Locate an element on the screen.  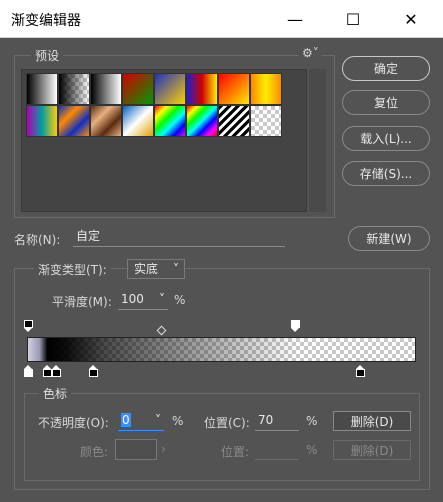
location-field: 70 is located at coordinates (277, 421).